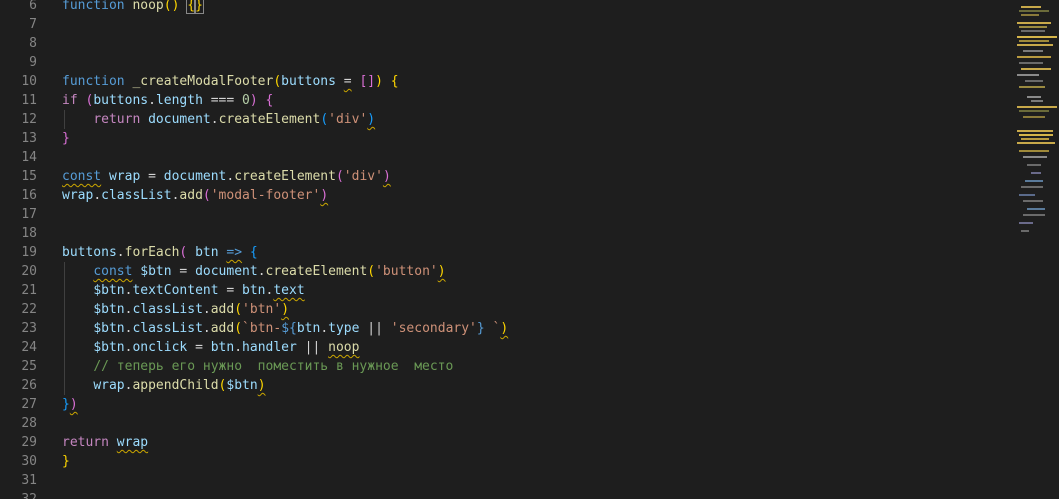 The image size is (1059, 499). Describe the element at coordinates (433, 328) in the screenshot. I see `code-token: 'secondary'` at that location.